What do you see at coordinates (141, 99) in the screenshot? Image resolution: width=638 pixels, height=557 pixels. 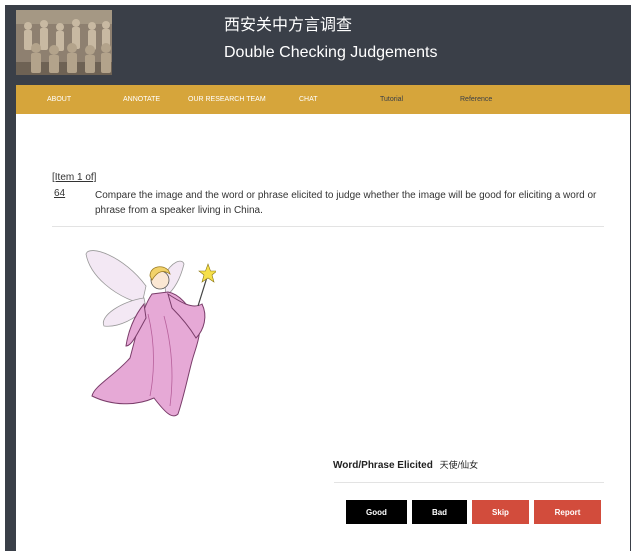 I see `nav-annotate: ANNOTATE` at bounding box center [141, 99].